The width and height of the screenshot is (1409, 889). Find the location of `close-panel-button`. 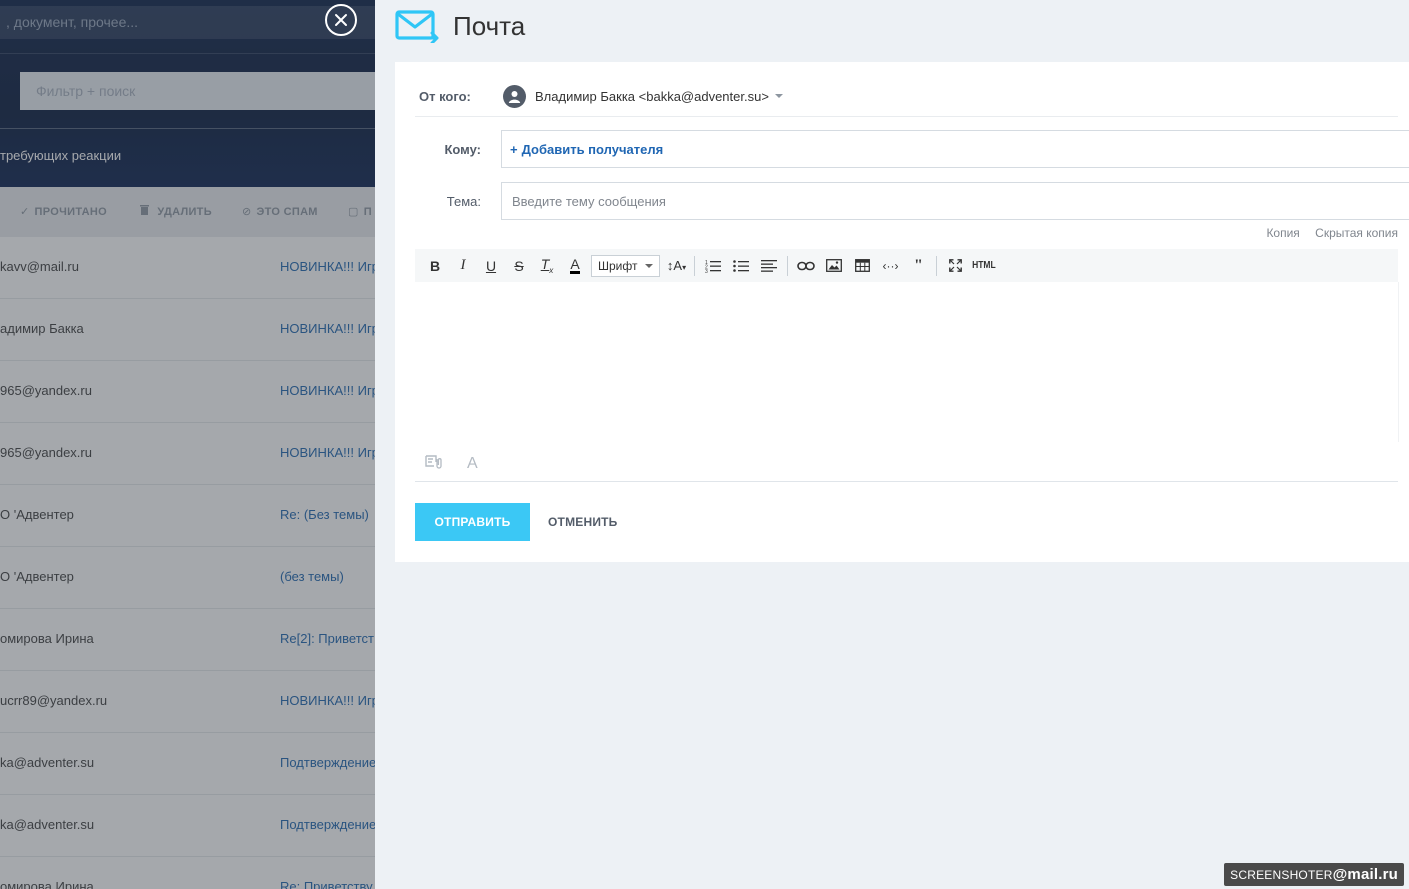

close-panel-button is located at coordinates (341, 20).